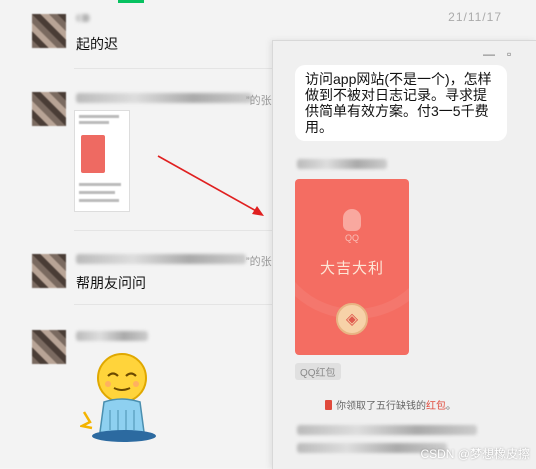 This screenshot has width=536, height=469. What do you see at coordinates (451, 406) in the screenshot?
I see `notice-suffix: 。` at bounding box center [451, 406].